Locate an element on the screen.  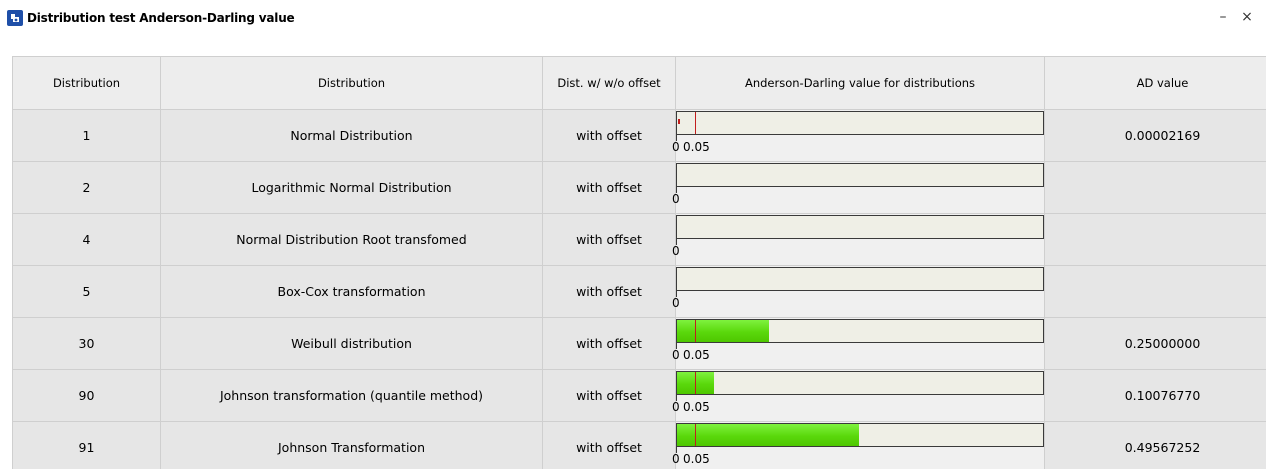
ad-value-cell: 0.00002169 is located at coordinates (1155, 136).